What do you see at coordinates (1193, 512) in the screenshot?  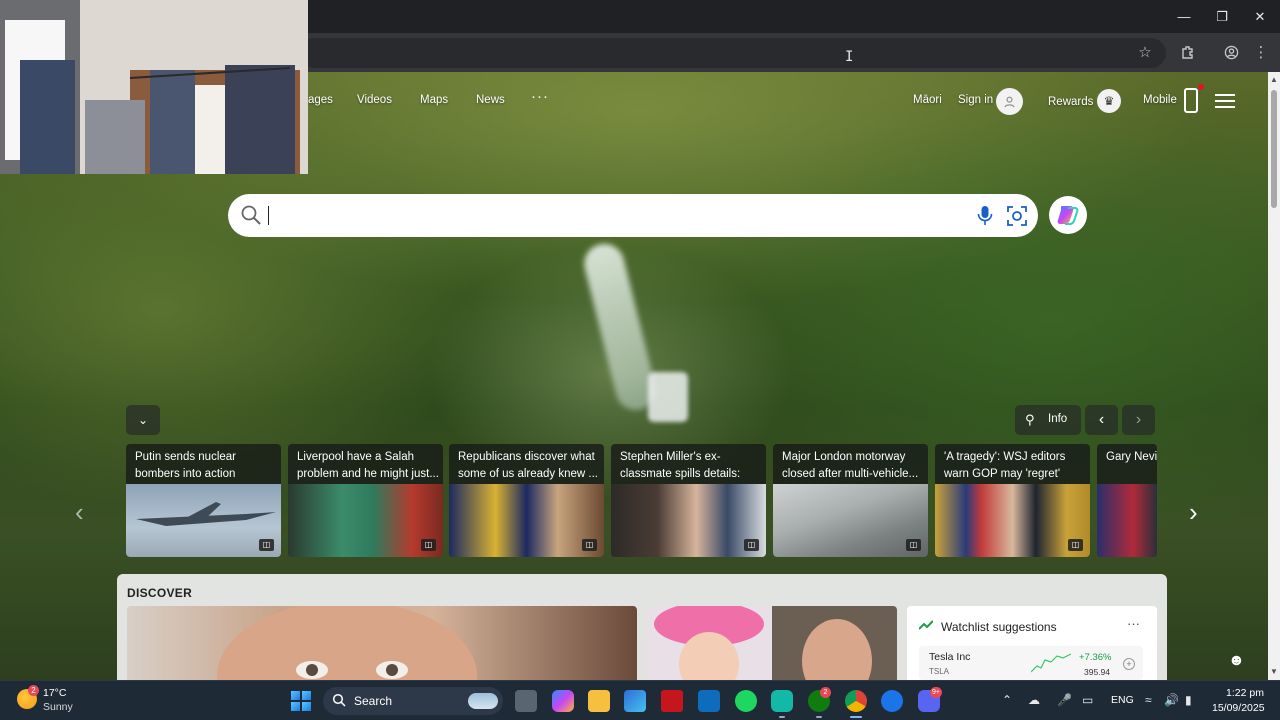 I see `news-next-arrow-icon: ›` at bounding box center [1193, 512].